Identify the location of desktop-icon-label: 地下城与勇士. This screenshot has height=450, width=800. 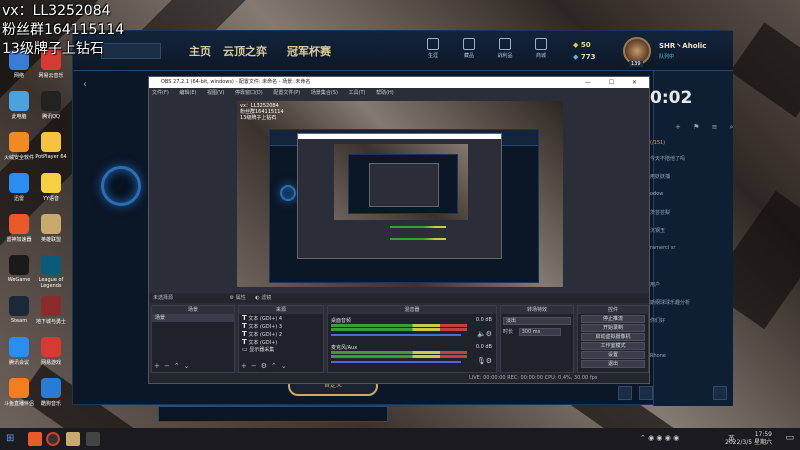
(50, 322).